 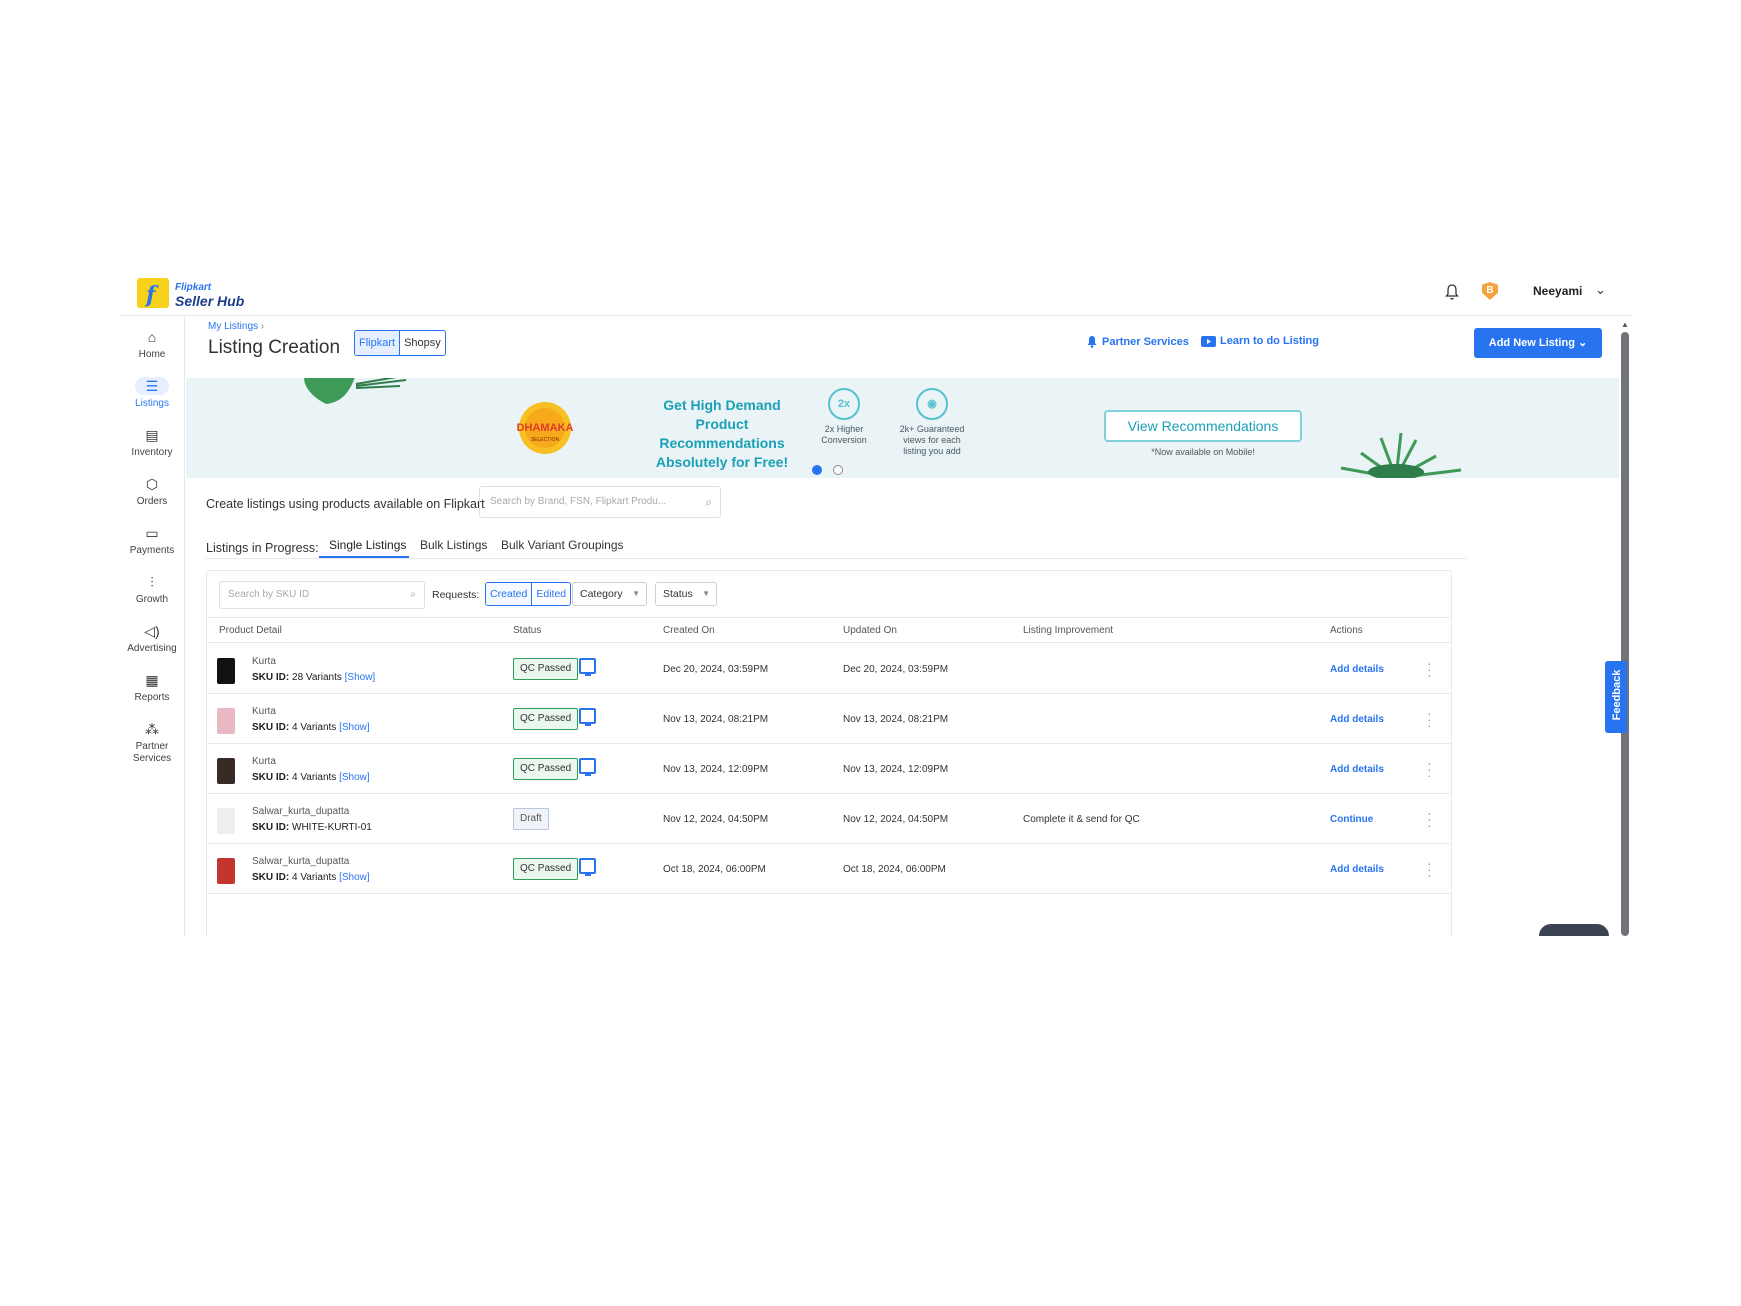 What do you see at coordinates (1616, 697) in the screenshot?
I see `feedback-tab: Feedback` at bounding box center [1616, 697].